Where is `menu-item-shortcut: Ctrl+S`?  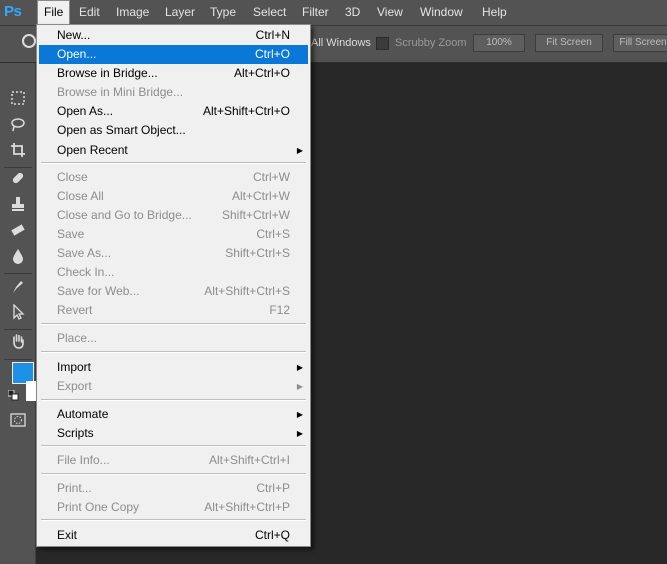 menu-item-shortcut: Ctrl+S is located at coordinates (273, 234).